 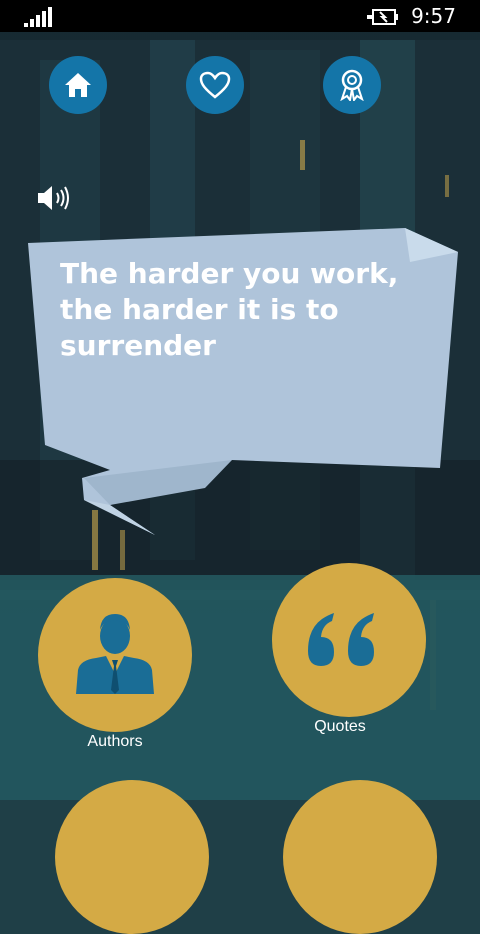 What do you see at coordinates (360, 857) in the screenshot?
I see `menu-item-partial-right` at bounding box center [360, 857].